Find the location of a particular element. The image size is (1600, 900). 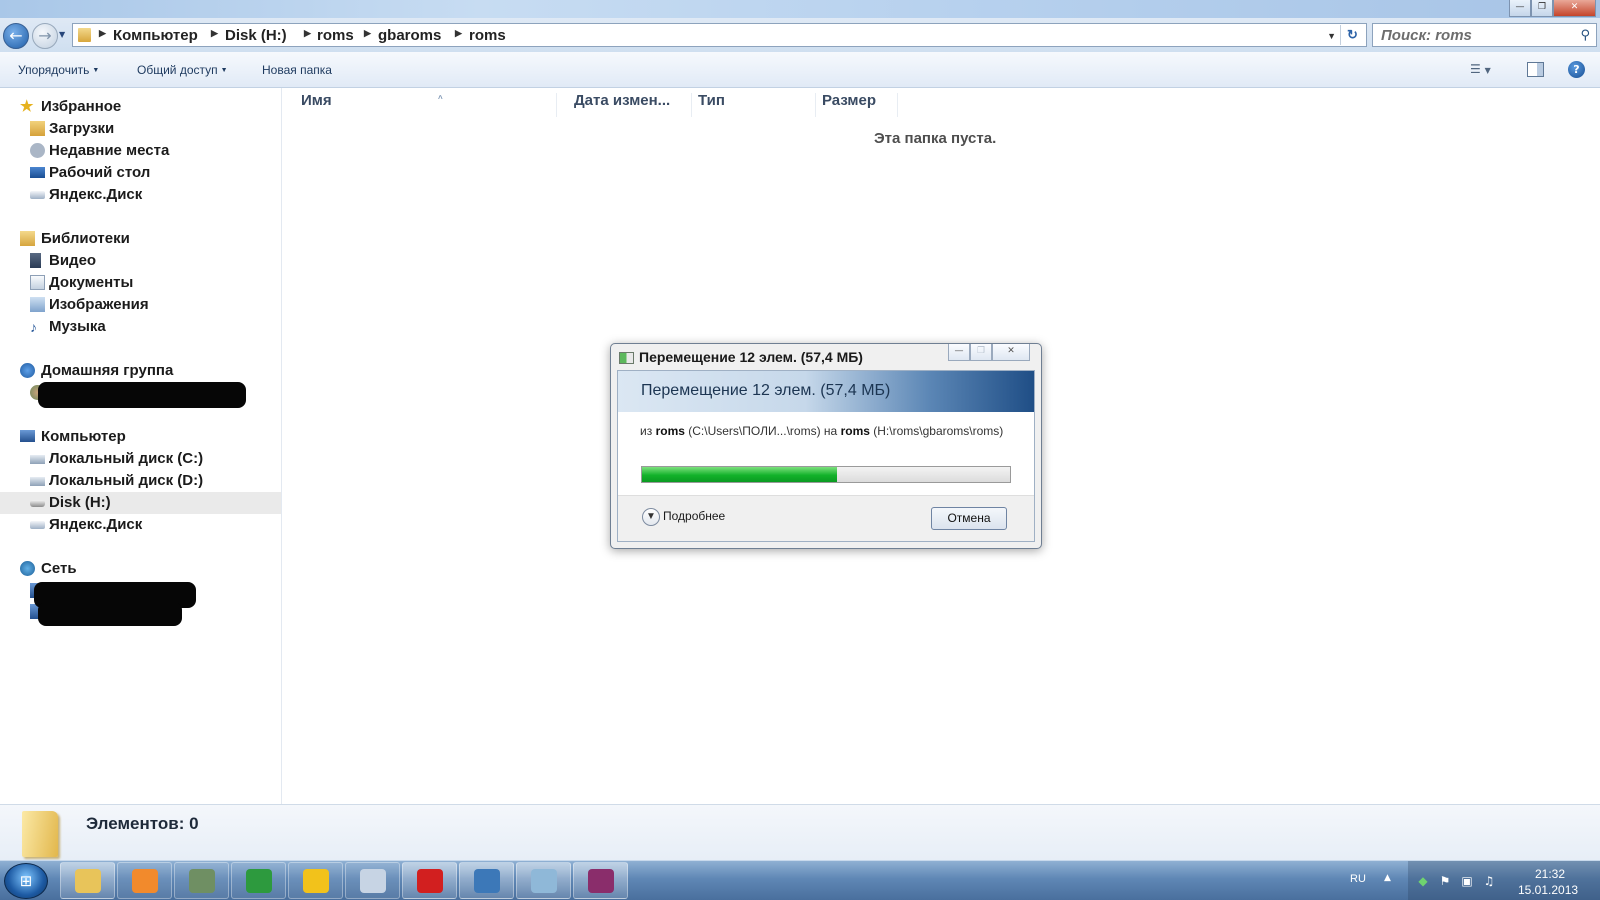

redacted-user-name is located at coordinates (142, 395).